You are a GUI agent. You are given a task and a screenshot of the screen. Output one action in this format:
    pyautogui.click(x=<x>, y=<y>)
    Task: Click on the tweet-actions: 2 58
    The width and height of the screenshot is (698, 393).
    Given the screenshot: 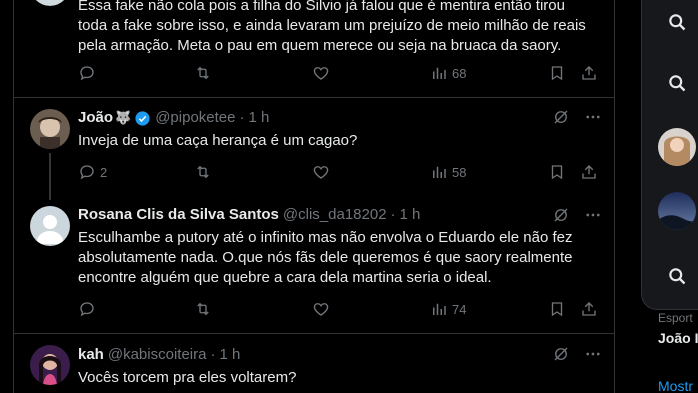 What is the action you would take?
    pyautogui.click(x=340, y=173)
    